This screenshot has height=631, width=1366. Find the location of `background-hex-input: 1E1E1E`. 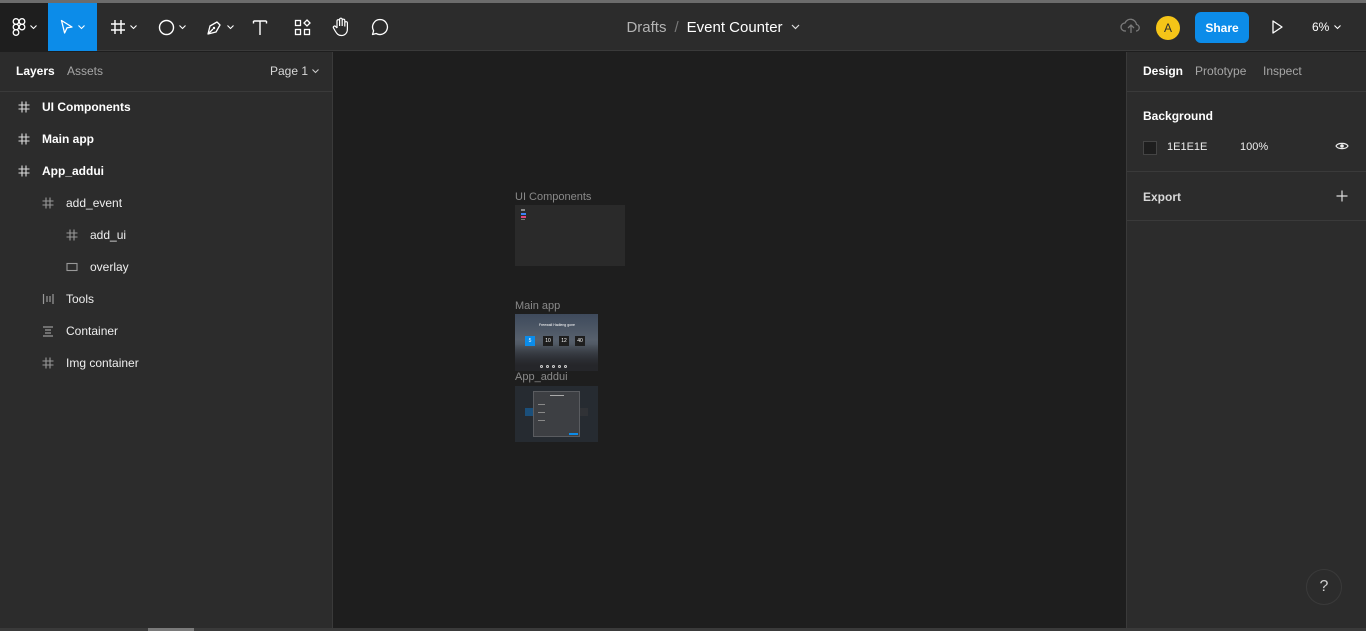

background-hex-input: 1E1E1E is located at coordinates (1187, 147).